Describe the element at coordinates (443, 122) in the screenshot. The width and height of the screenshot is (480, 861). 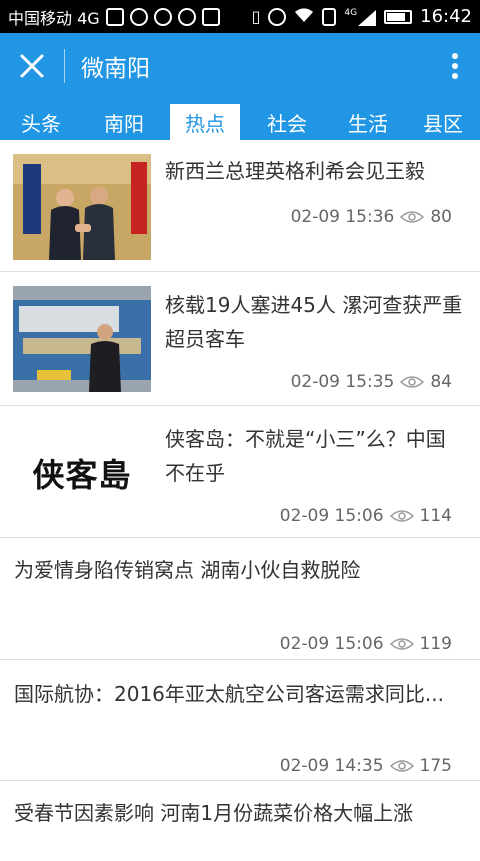
I see `tab-xianqu: 县区` at that location.